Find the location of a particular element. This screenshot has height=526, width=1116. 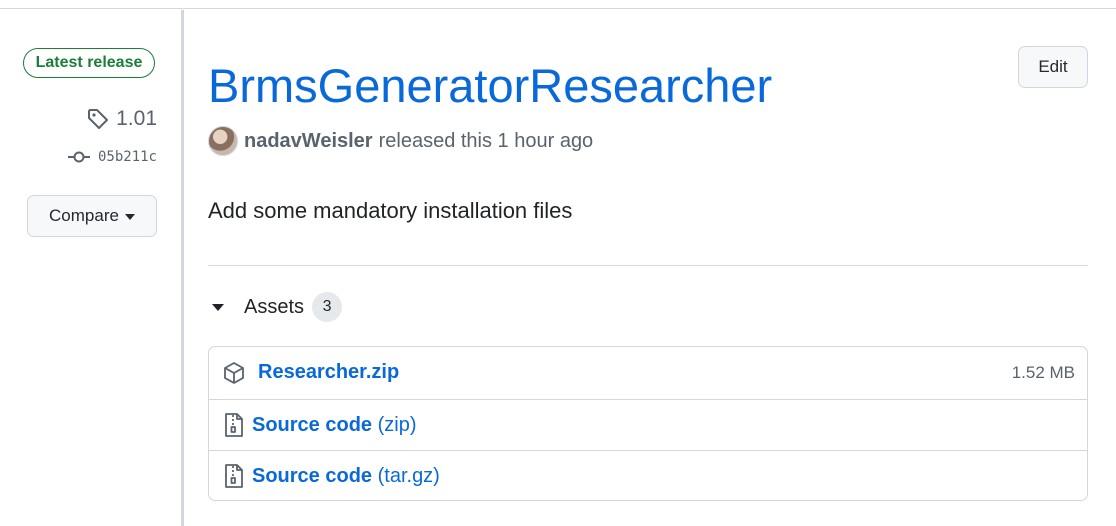

assets-toggle: Assets 3 is located at coordinates (277, 307).